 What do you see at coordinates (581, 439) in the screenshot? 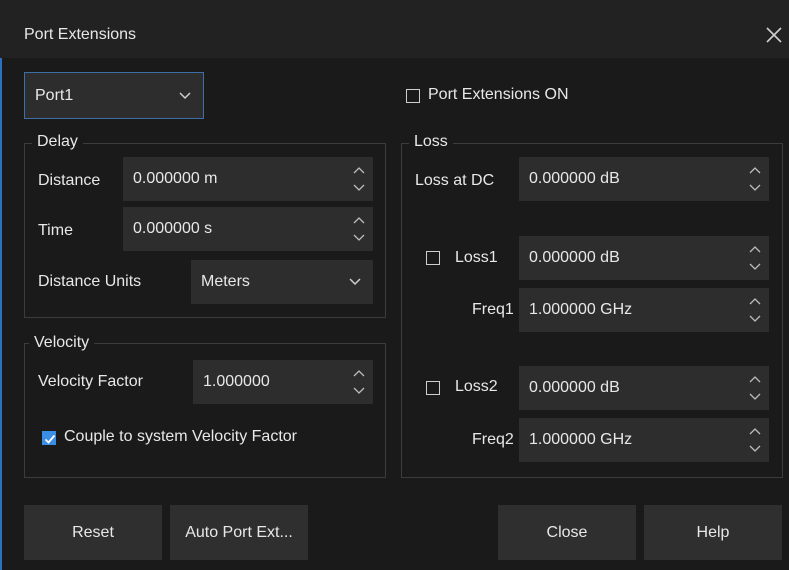
I see `freq2-value: 1.000000 GHz` at bounding box center [581, 439].